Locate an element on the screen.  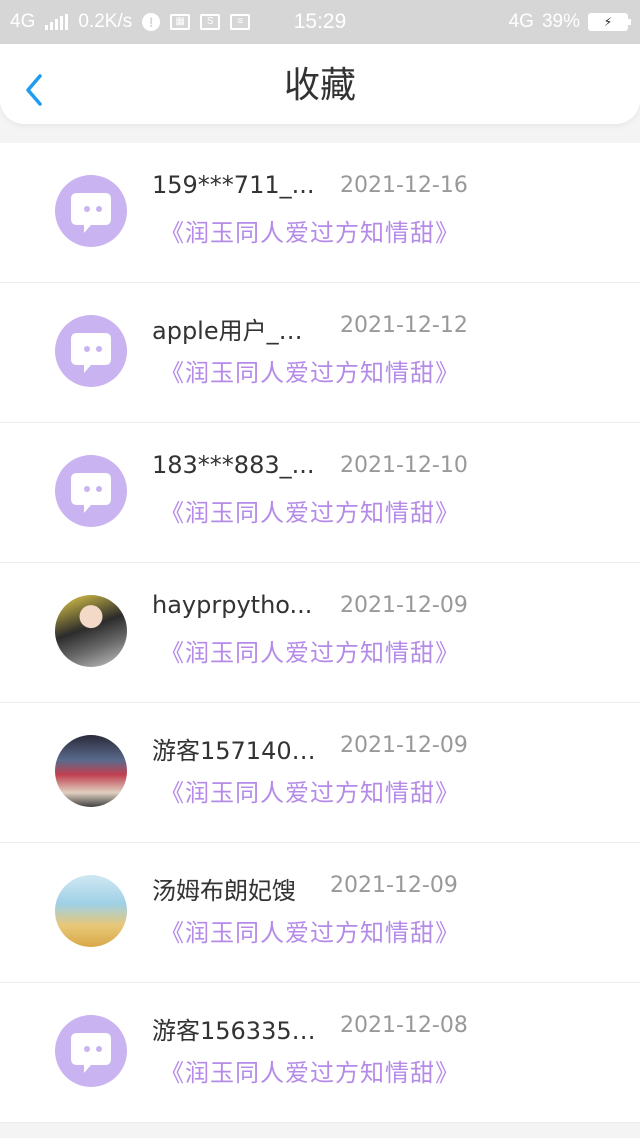
status-right: 4G 39% ⚡ is located at coordinates (569, 22).